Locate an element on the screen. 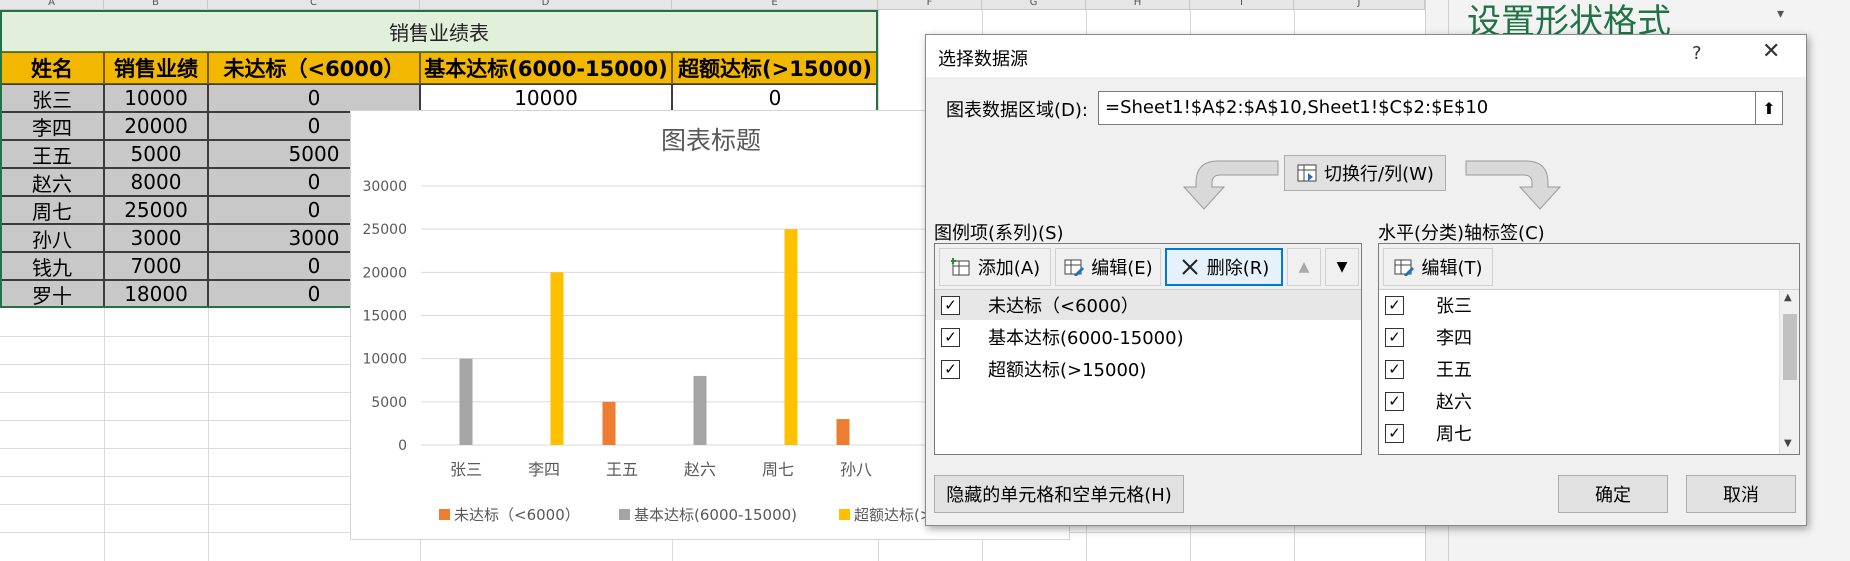 Image resolution: width=1850 pixels, height=561 pixels. column-header-j: J is located at coordinates (1359, 5).